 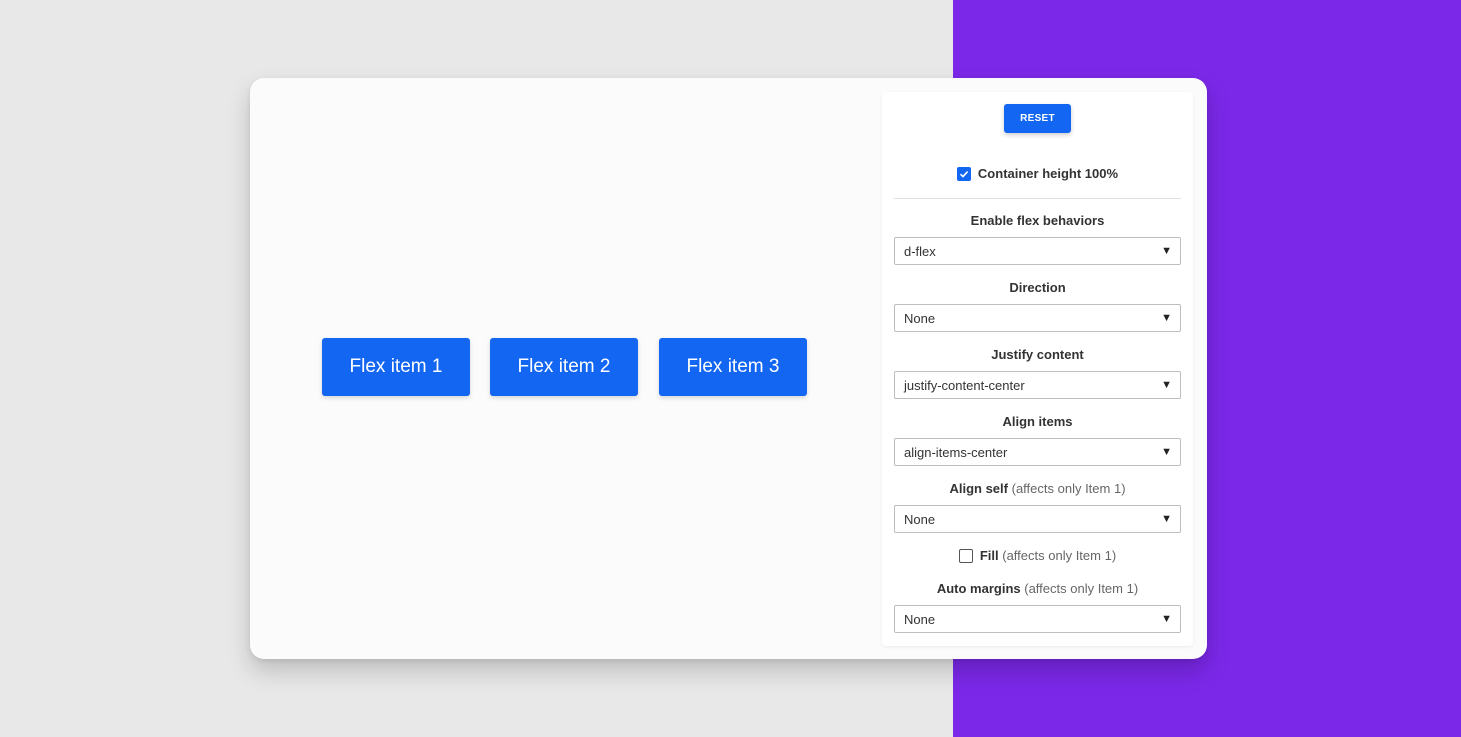 I want to click on fill-checkbox, so click(x=965, y=555).